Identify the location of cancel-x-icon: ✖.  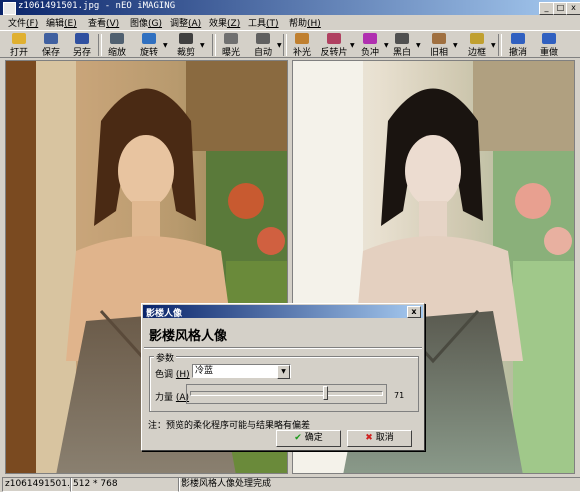
(369, 438).